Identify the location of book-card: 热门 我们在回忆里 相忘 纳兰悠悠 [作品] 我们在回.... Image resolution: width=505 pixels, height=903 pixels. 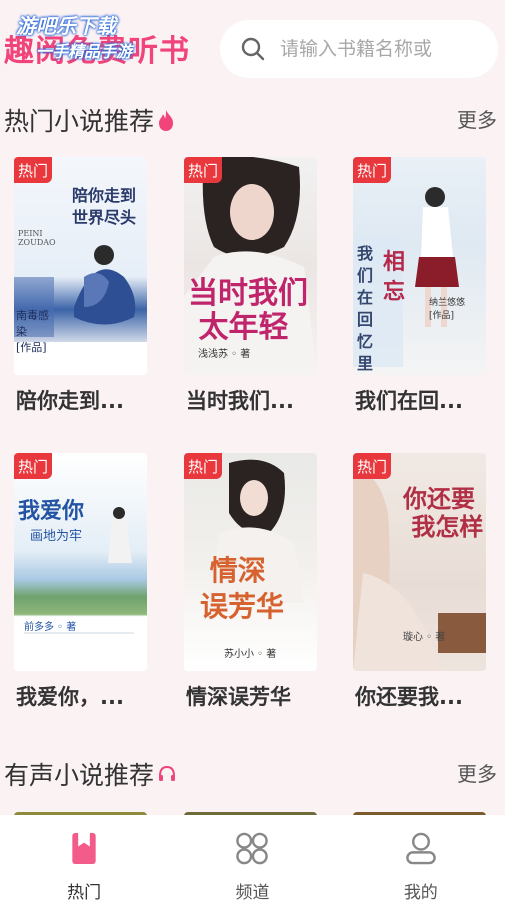
(419, 285).